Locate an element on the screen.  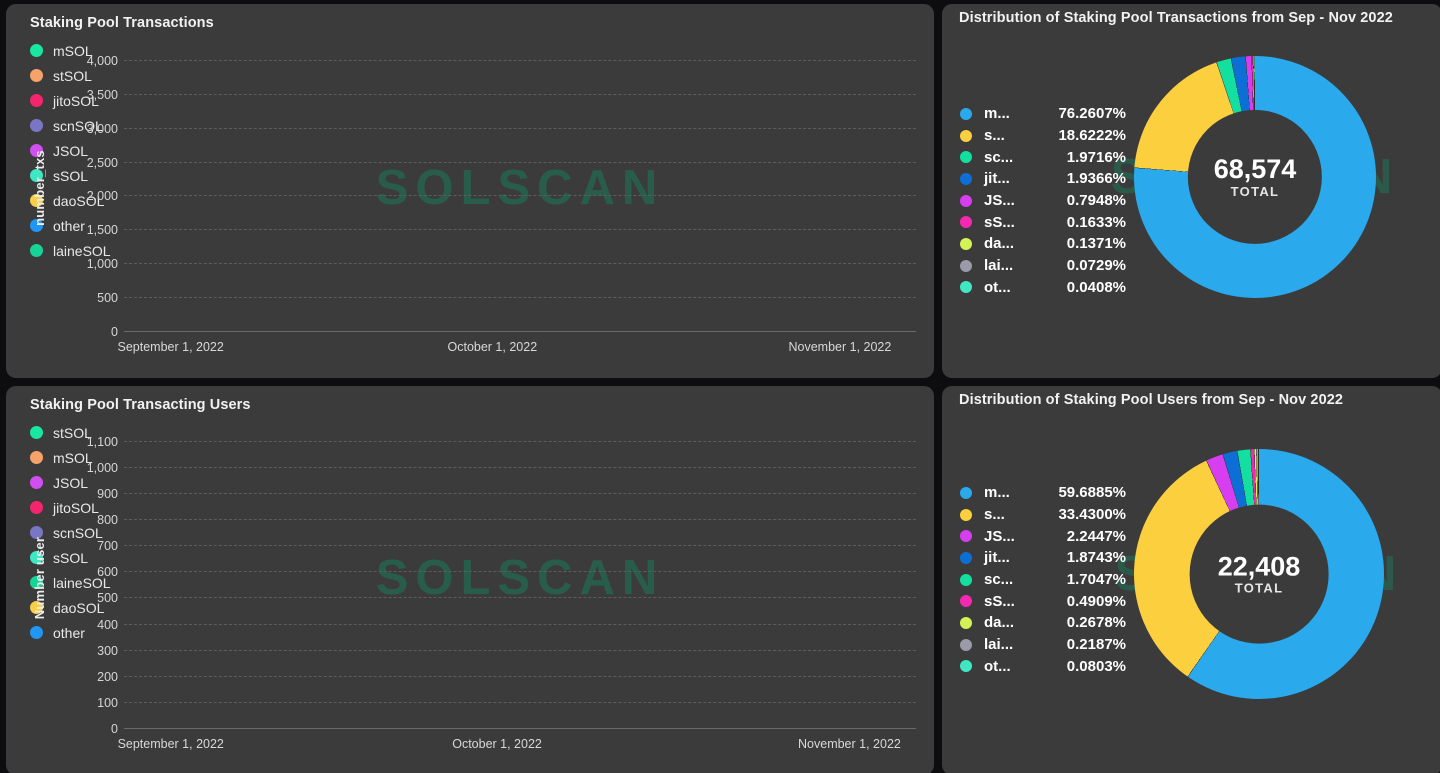
donut-legend-item: JS... 0.7948% is located at coordinates (1043, 201).